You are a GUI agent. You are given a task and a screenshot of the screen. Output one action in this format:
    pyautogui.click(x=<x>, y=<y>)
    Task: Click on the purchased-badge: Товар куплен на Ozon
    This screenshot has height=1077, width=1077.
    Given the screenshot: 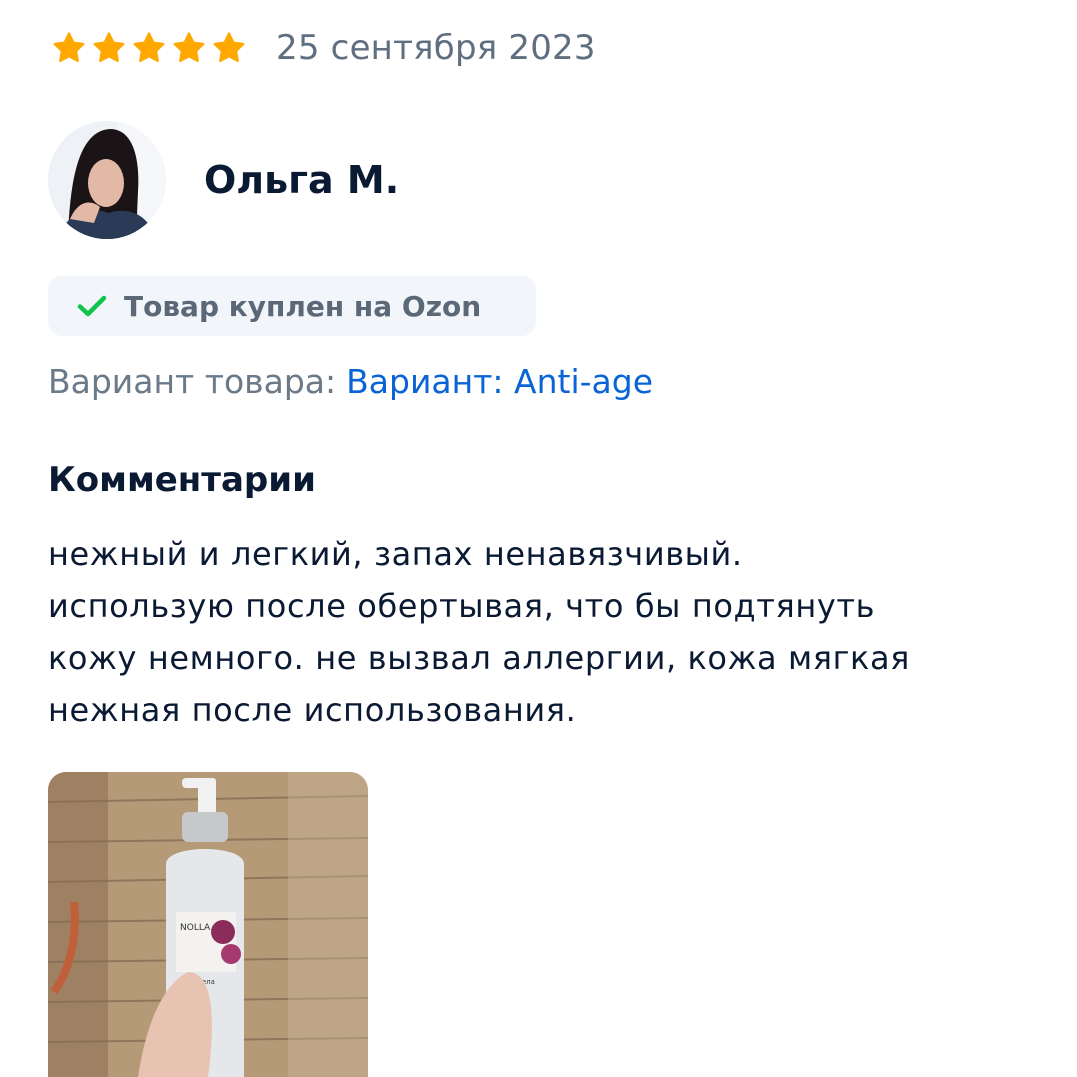 What is the action you would take?
    pyautogui.click(x=292, y=306)
    